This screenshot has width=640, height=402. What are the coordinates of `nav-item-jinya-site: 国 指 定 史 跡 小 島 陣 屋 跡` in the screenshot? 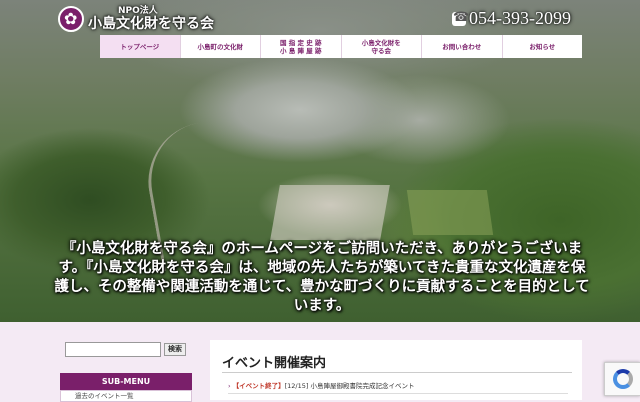 It's located at (301, 46).